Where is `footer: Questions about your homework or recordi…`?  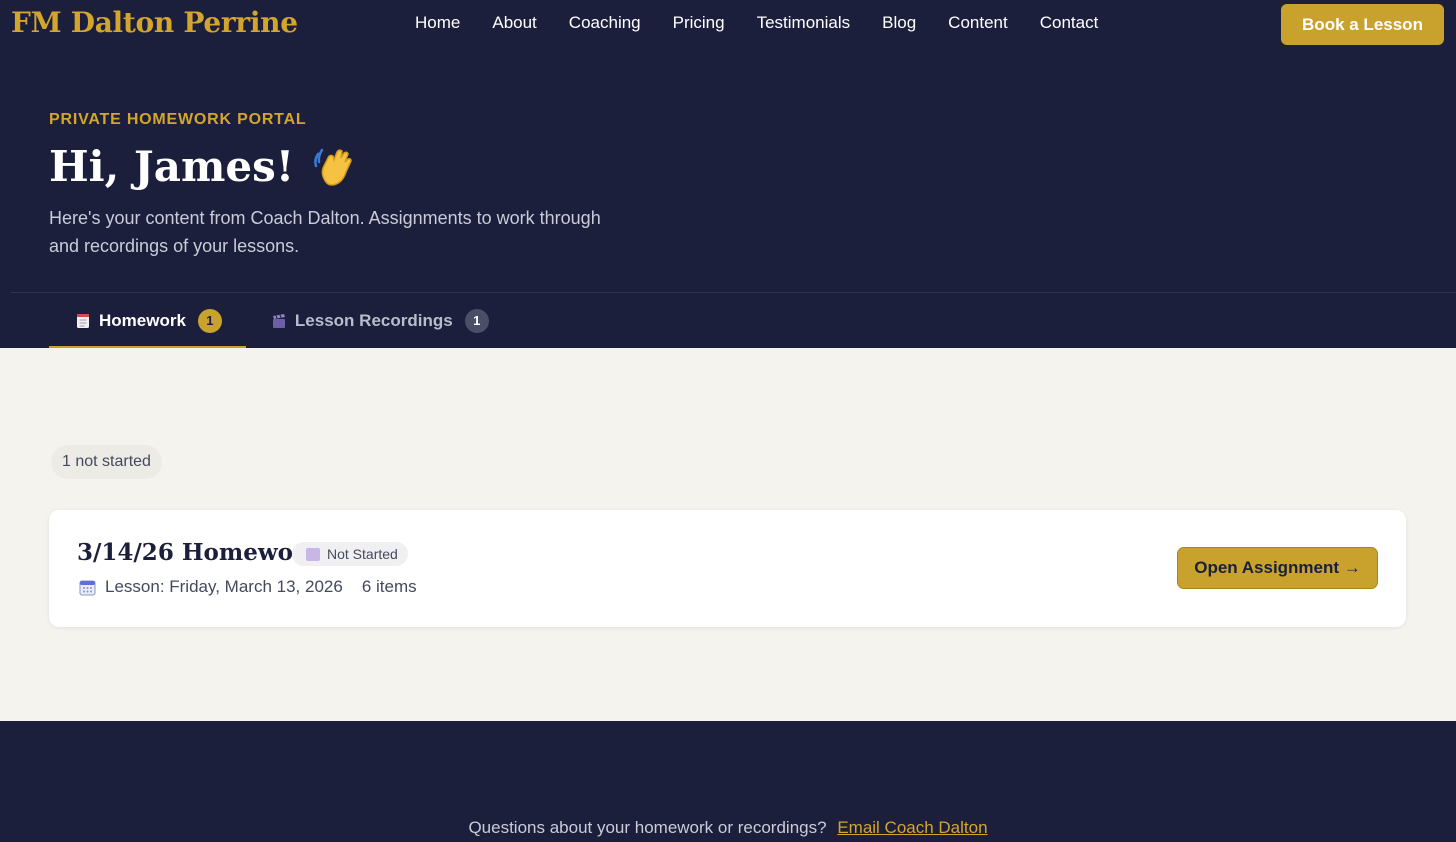
footer: Questions about your homework or recordi… is located at coordinates (728, 781).